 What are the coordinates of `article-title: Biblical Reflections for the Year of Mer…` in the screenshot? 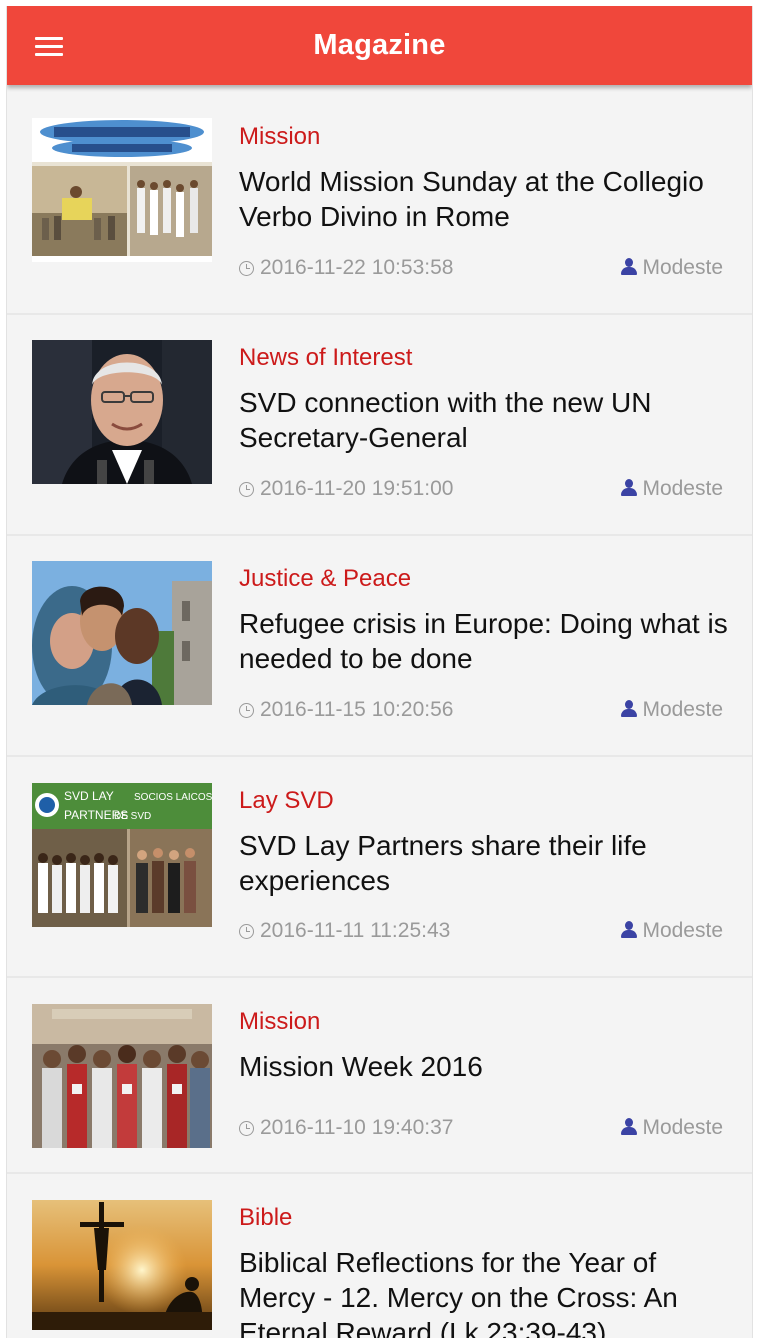 It's located at (484, 1291).